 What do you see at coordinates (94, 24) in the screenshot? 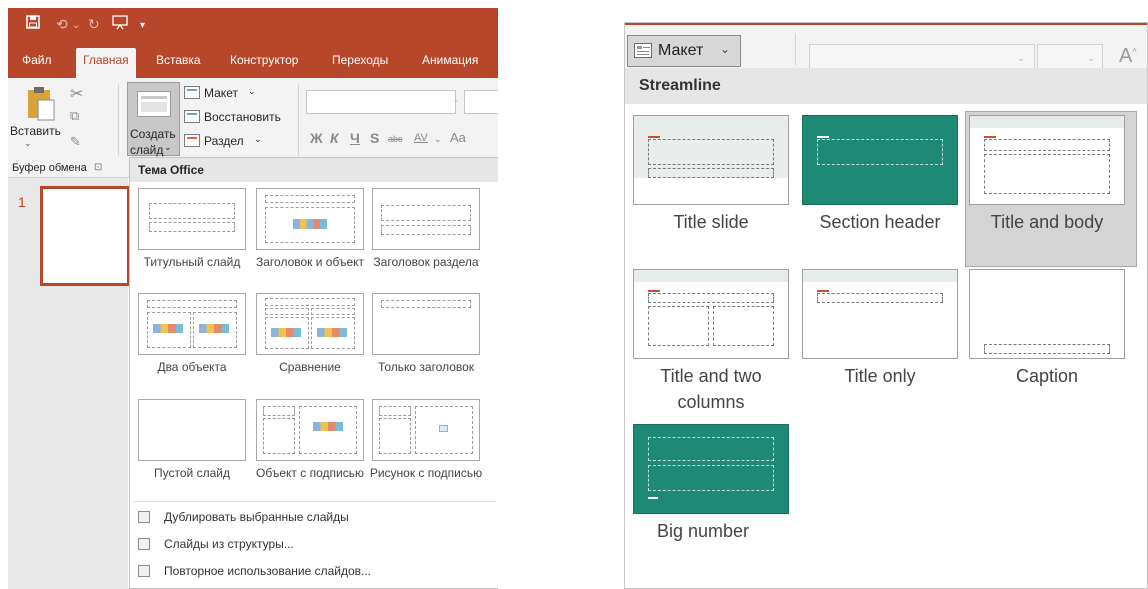
I see `redo-icon: ↻` at bounding box center [94, 24].